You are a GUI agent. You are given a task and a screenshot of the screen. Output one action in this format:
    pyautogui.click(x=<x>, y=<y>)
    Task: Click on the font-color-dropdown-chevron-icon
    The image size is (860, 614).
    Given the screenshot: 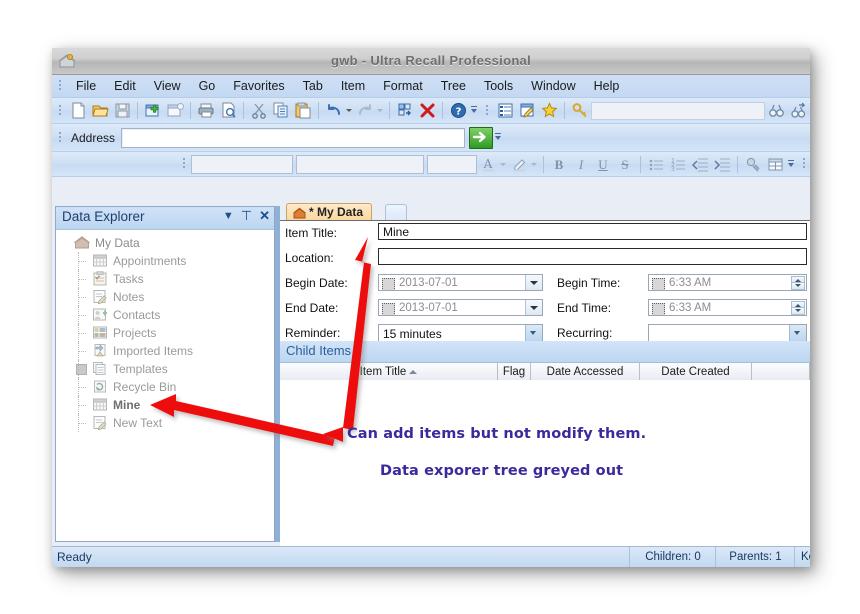 What is the action you would take?
    pyautogui.click(x=503, y=164)
    